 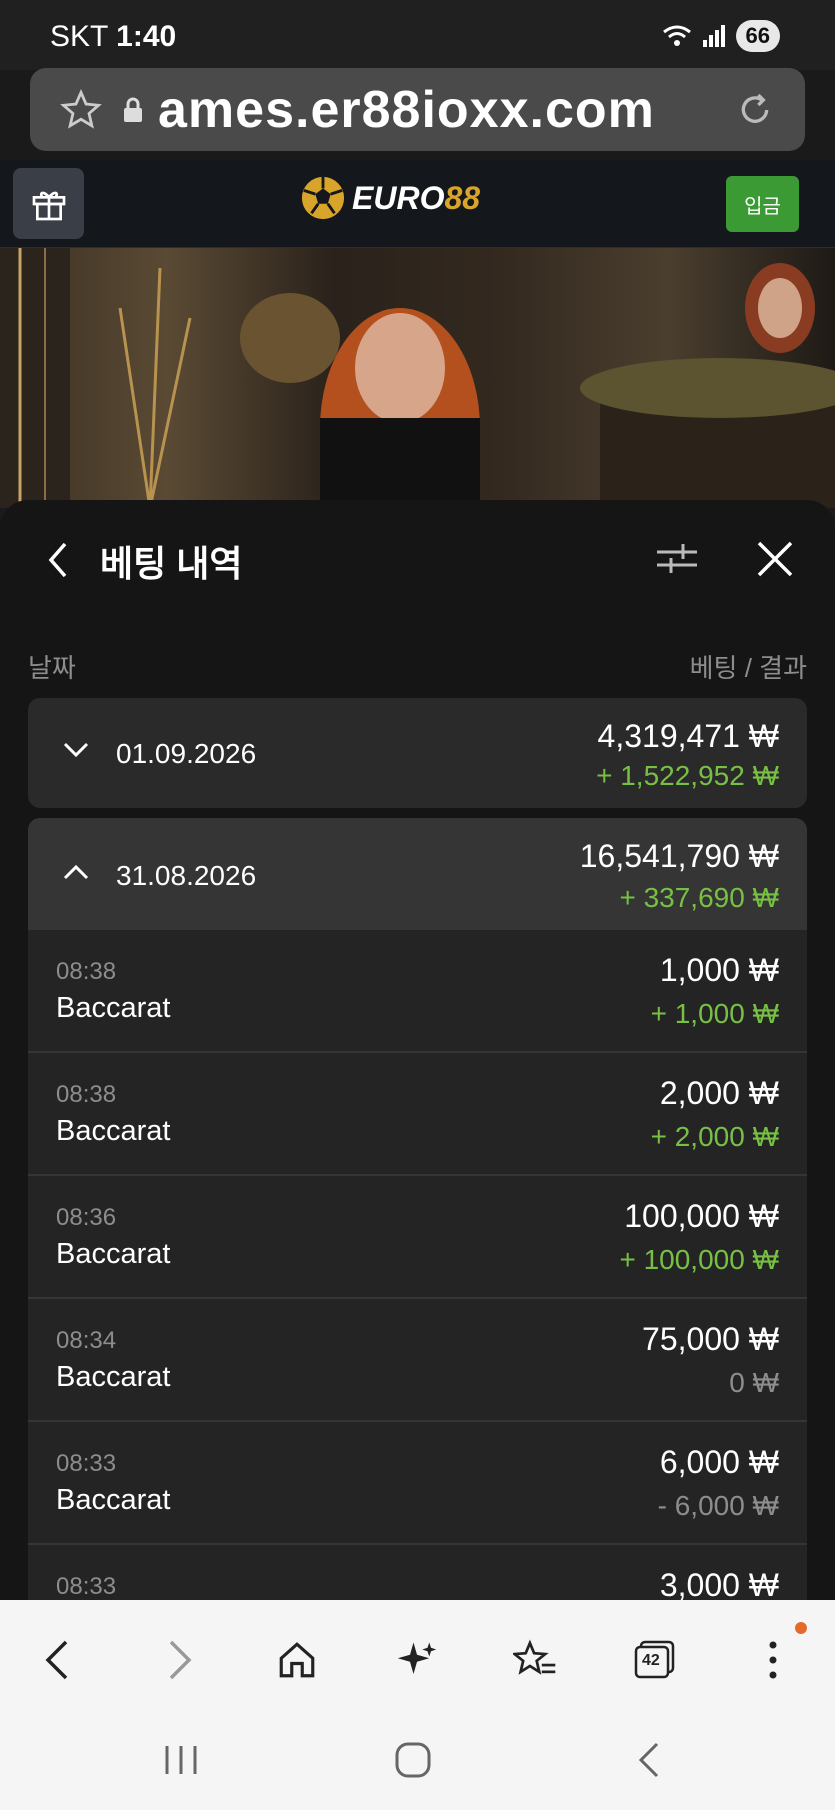 What do you see at coordinates (81, 109) in the screenshot?
I see `star-icon` at bounding box center [81, 109].